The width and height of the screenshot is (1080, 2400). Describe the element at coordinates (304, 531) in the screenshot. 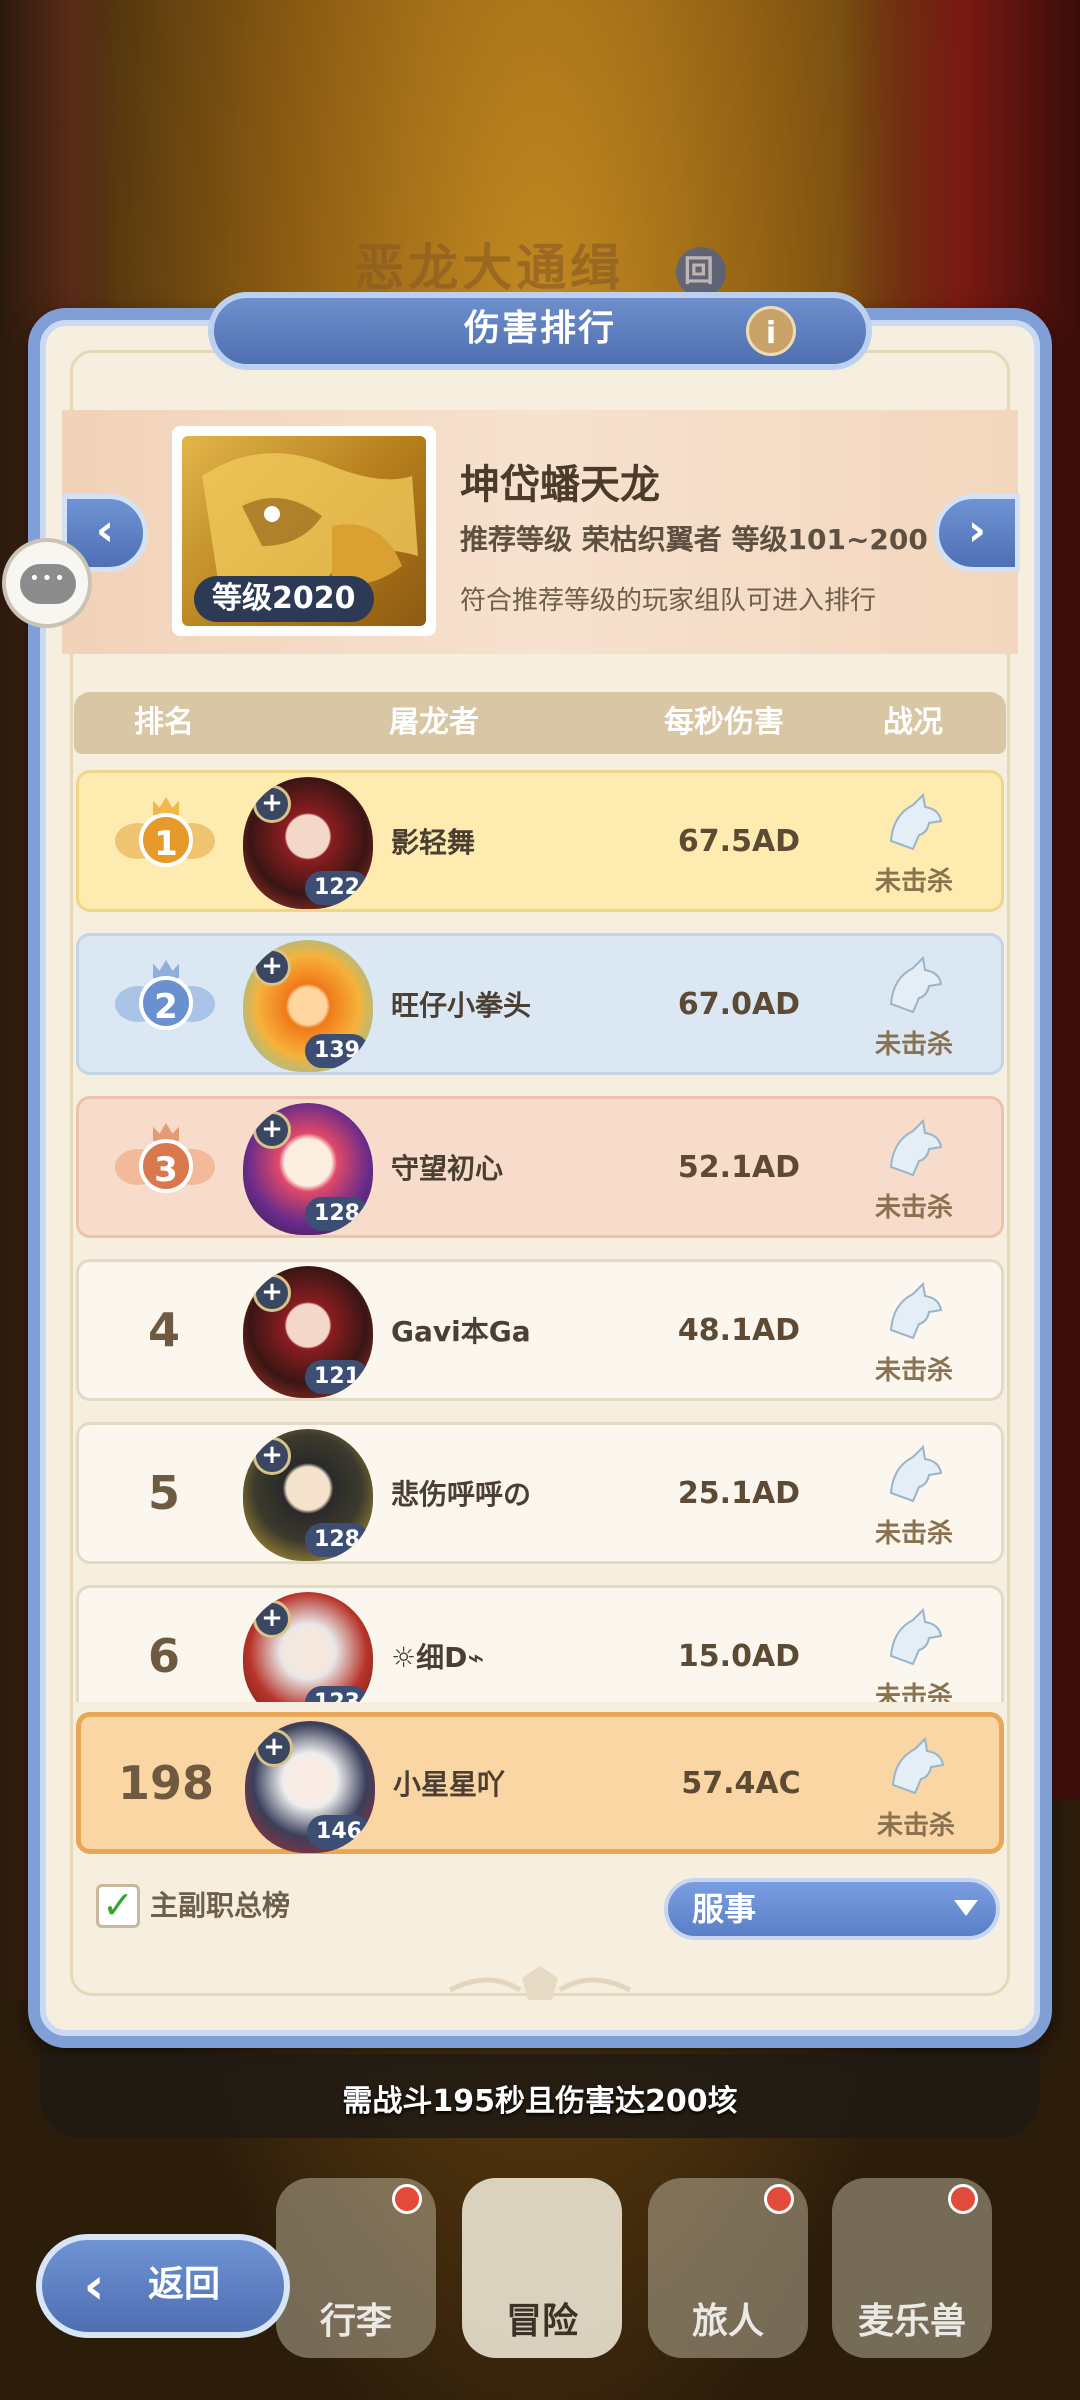

I see `golden-dragon-image: 等级2020` at that location.